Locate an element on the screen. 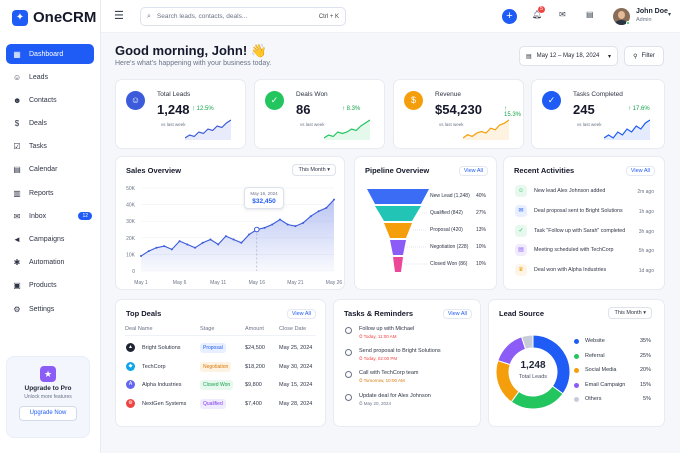  sparkline-area is located at coordinates (208, 130).